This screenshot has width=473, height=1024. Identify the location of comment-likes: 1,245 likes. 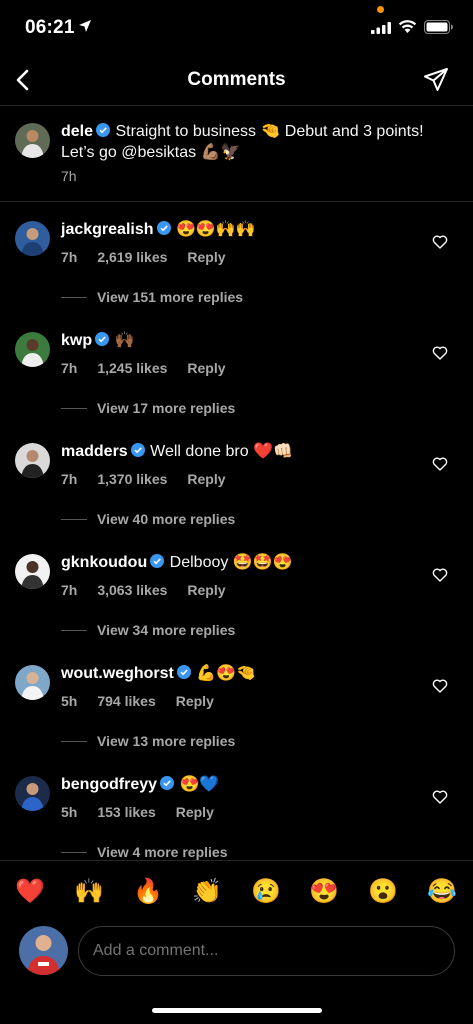
(132, 368).